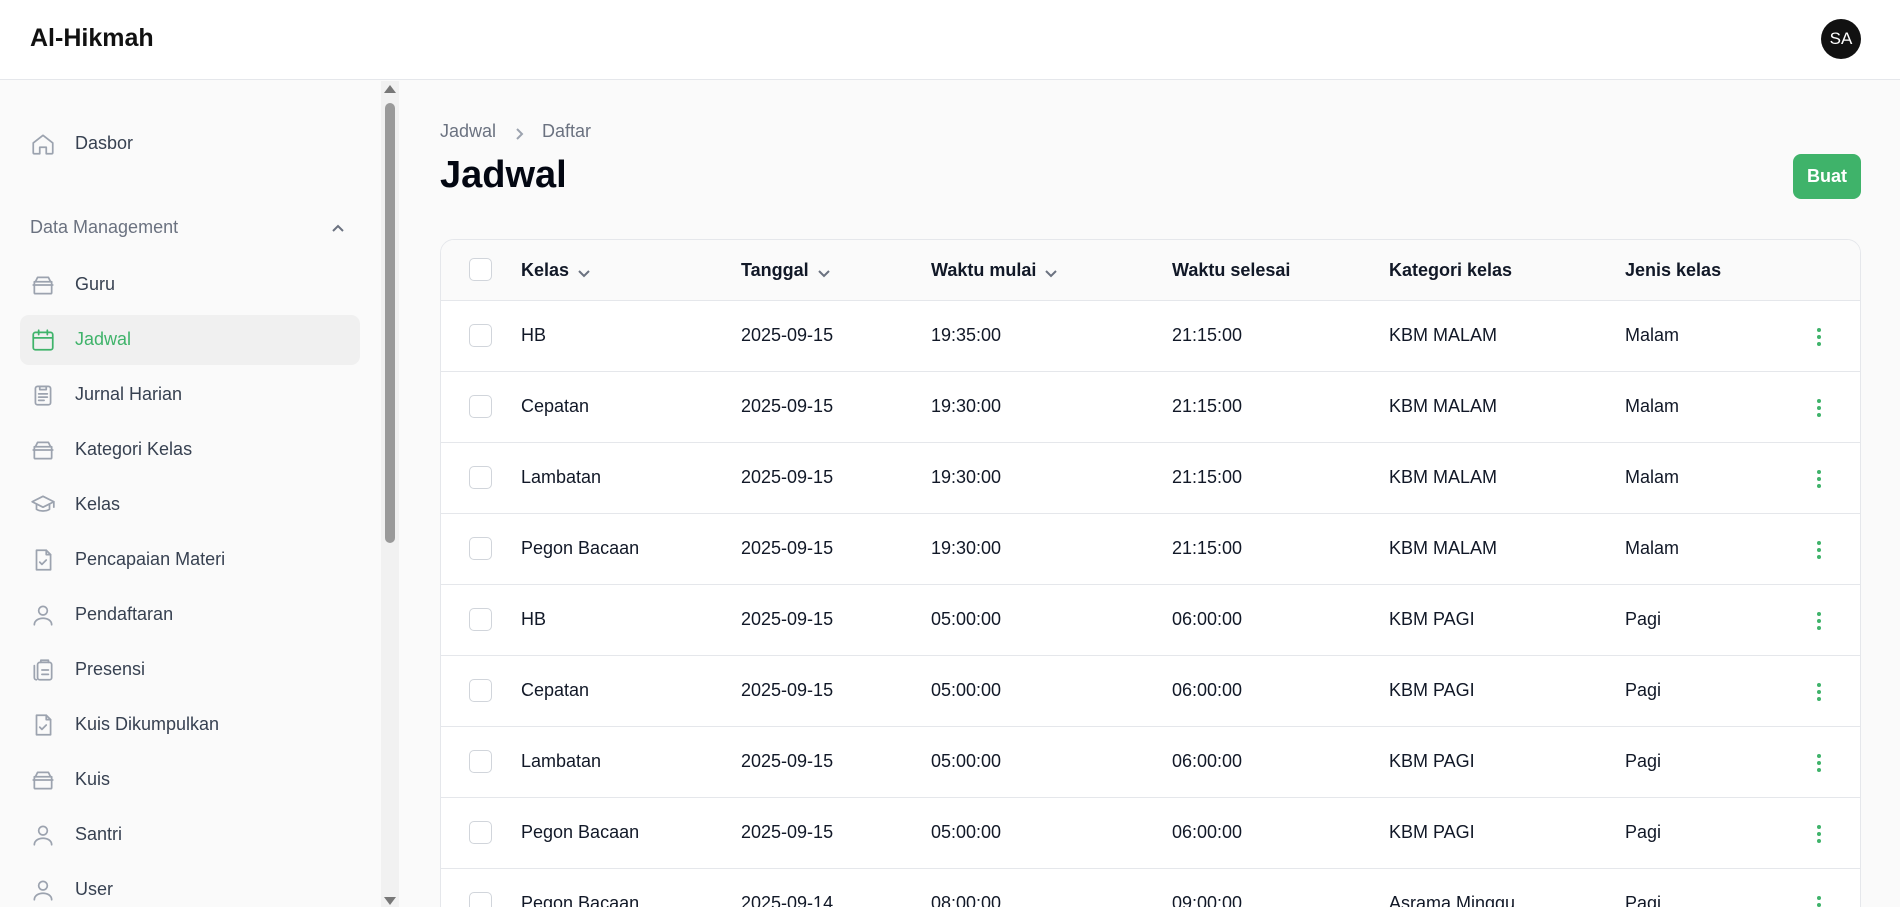 This screenshot has width=1900, height=907. I want to click on table-cell: Pegon Bacaan, so click(580, 832).